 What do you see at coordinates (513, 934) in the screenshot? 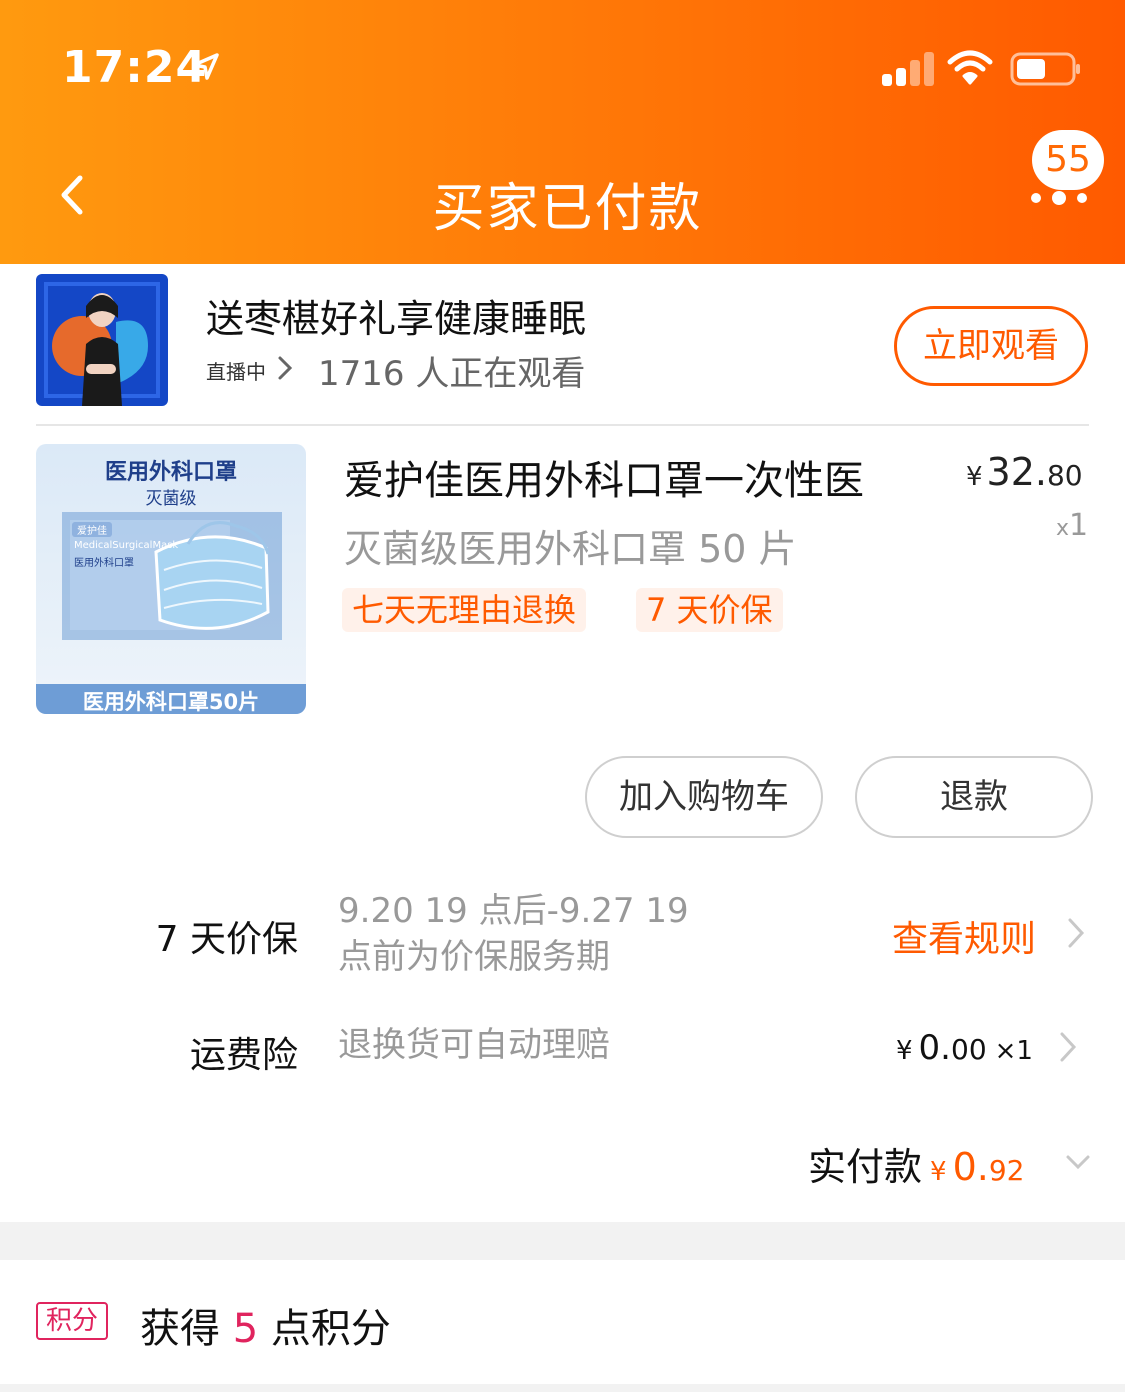
I see `price-protect-desc: 9.20 19 点后-9.27 19 点前为价保服务期` at bounding box center [513, 934].